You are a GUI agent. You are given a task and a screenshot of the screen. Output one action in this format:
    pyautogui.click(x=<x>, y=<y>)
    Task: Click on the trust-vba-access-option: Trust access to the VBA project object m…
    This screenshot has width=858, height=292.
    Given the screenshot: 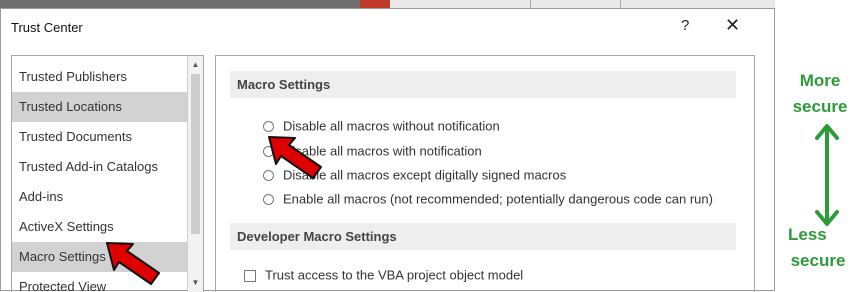 What is the action you would take?
    pyautogui.click(x=383, y=275)
    